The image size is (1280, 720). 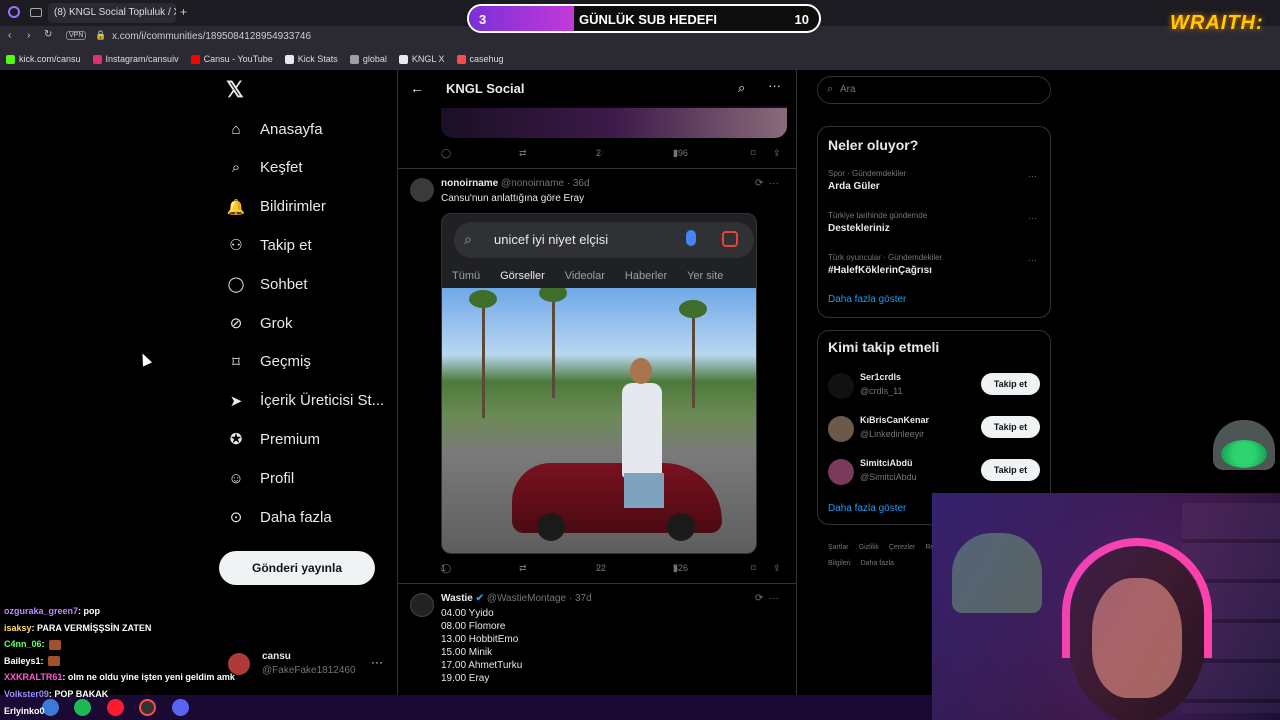 I want to click on bookmark-item: kick.com/cansu, so click(x=43, y=59).